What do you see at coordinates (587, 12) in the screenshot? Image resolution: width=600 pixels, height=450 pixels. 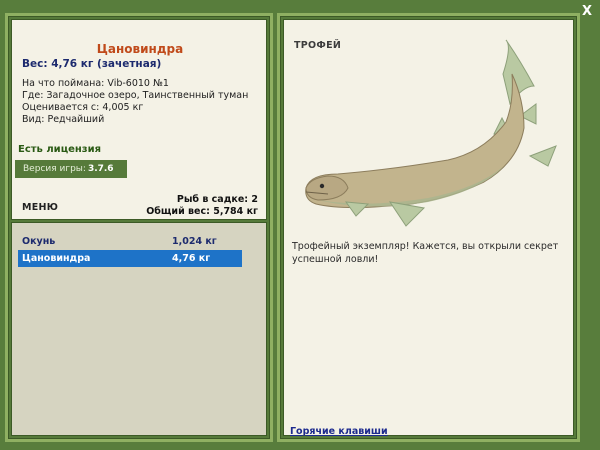 I see `close-button: X` at bounding box center [587, 12].